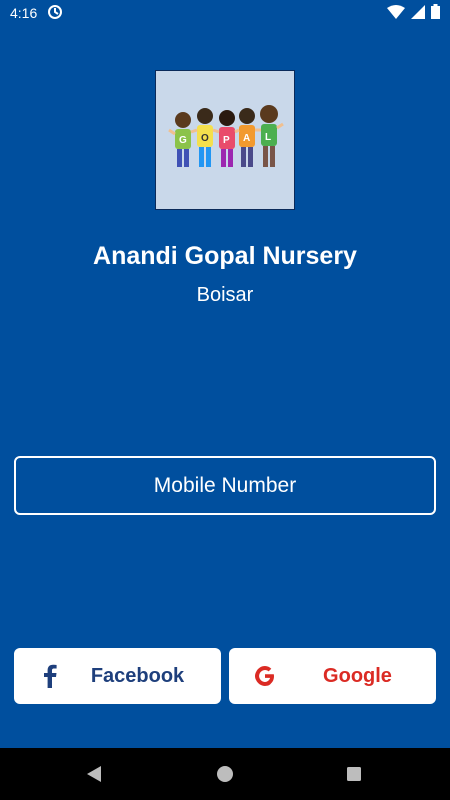 The width and height of the screenshot is (450, 800). I want to click on mobile-number-label: Mobile Number, so click(225, 485).